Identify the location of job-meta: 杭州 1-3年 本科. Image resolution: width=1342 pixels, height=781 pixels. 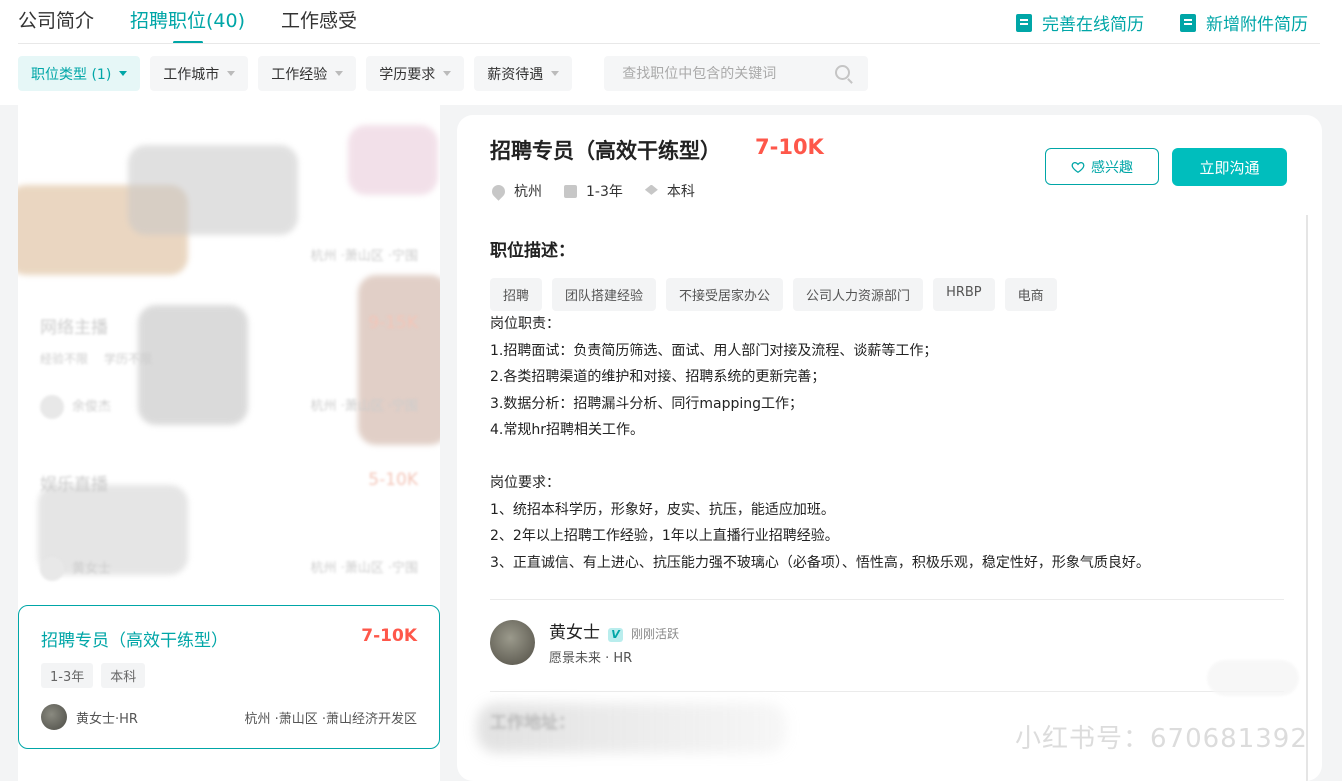
(603, 191).